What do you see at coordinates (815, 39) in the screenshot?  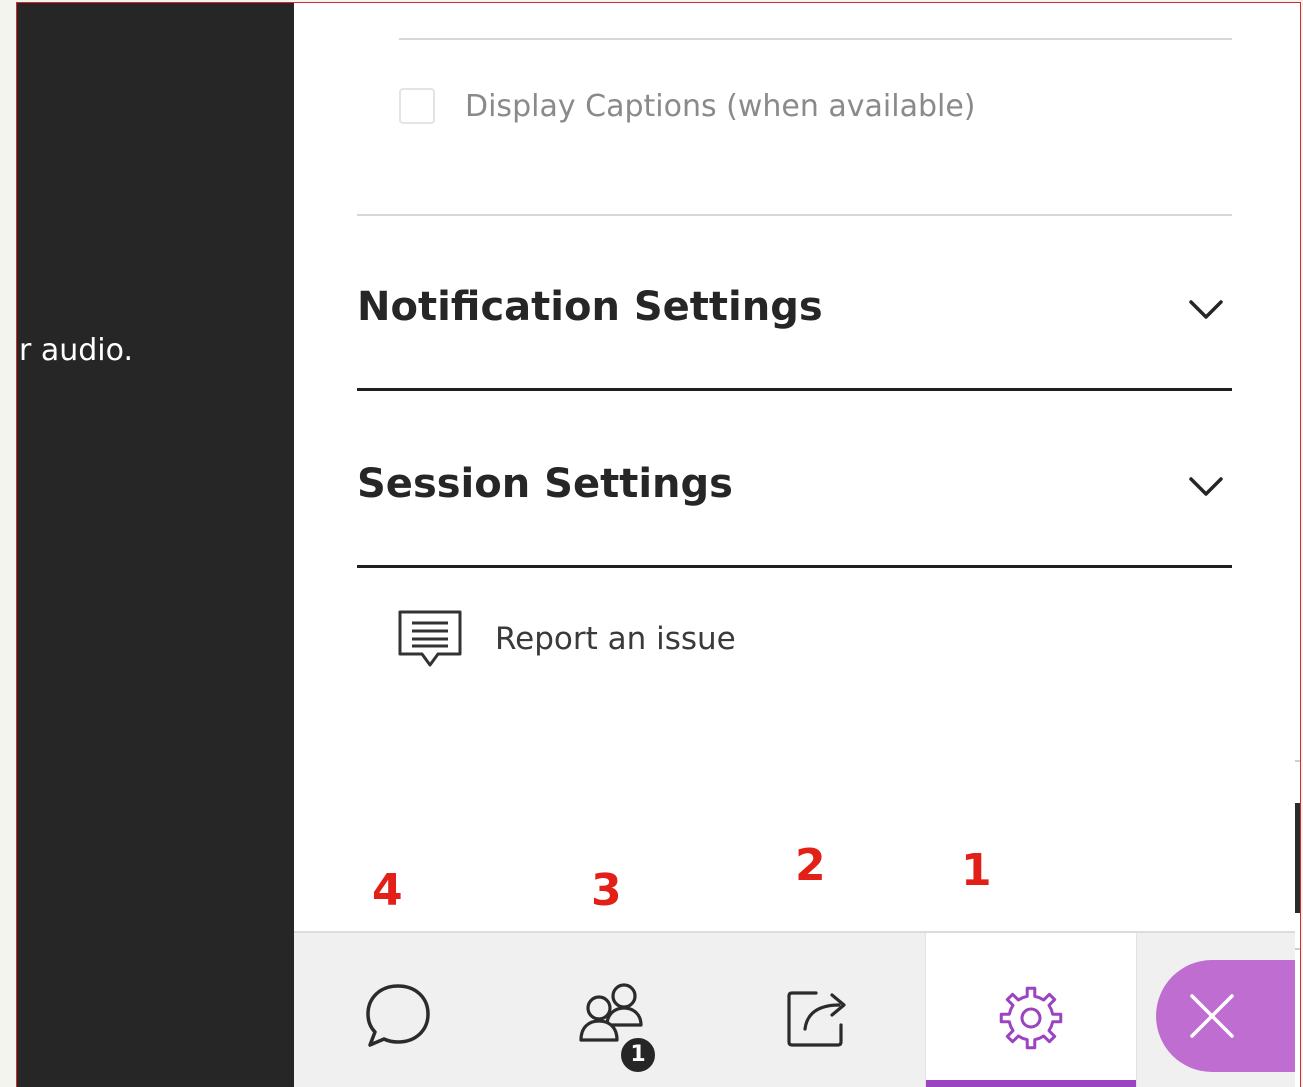 I see `divider` at bounding box center [815, 39].